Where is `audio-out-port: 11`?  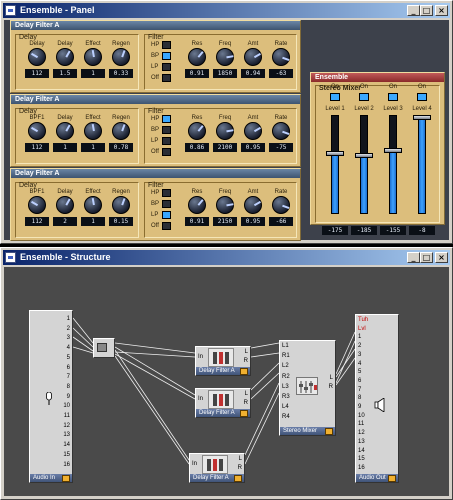 audio-out-port: 11 is located at coordinates (361, 424).